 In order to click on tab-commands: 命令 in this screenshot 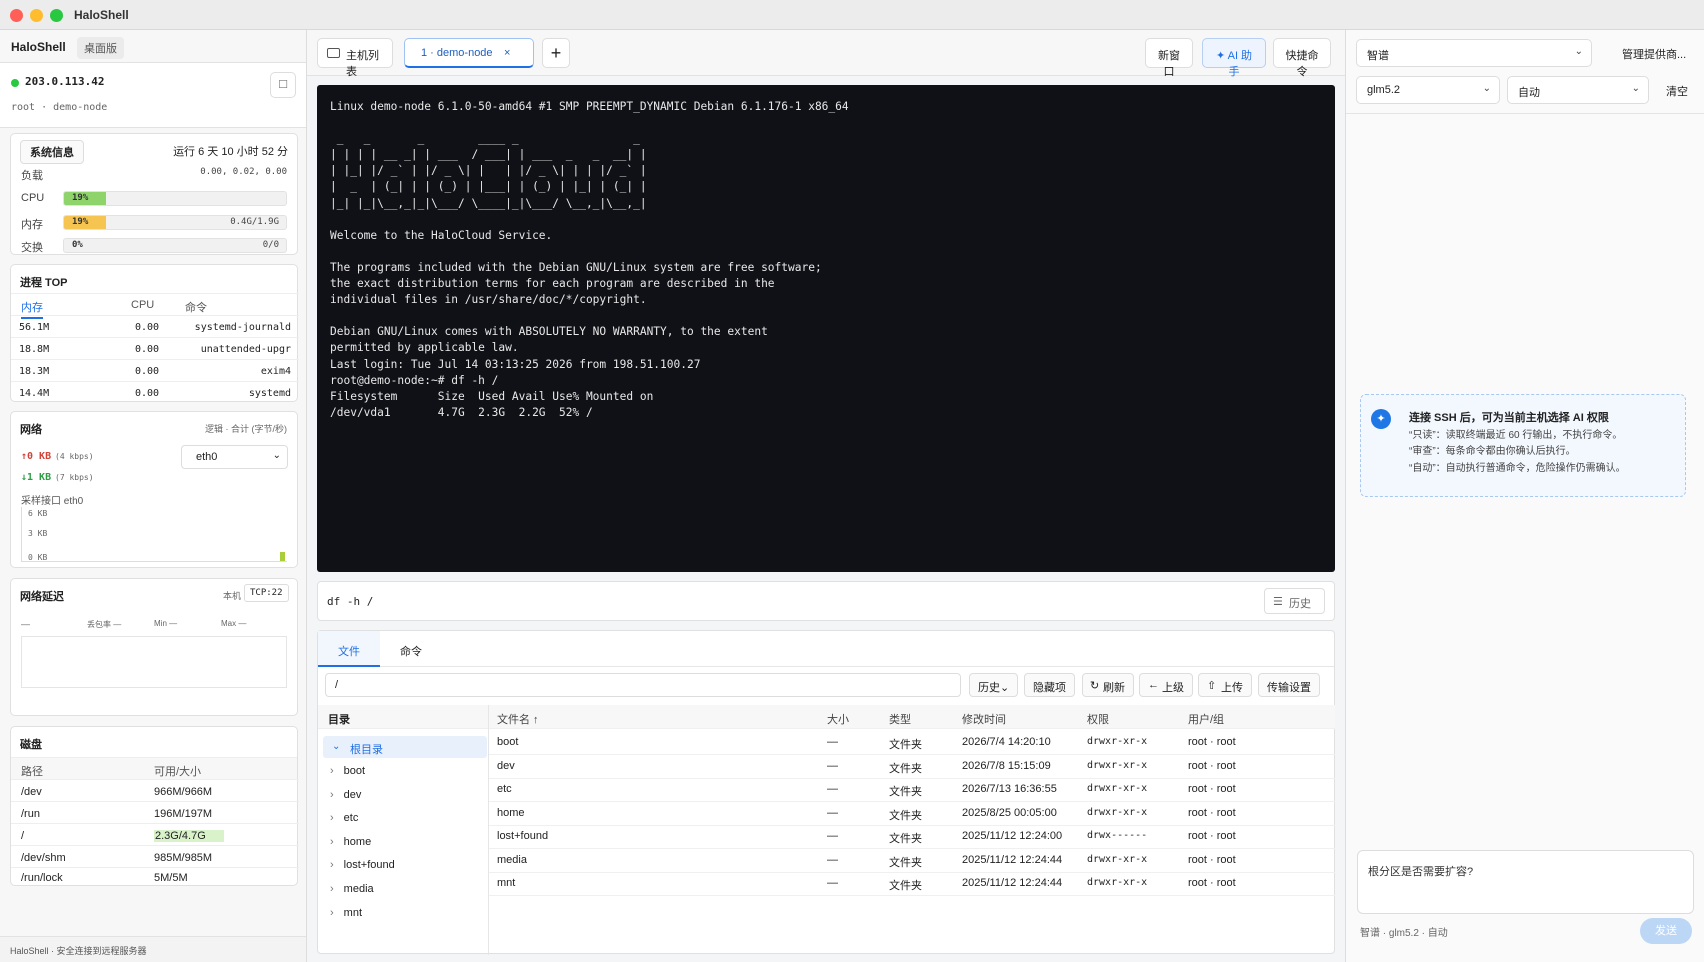, I will do `click(411, 649)`.